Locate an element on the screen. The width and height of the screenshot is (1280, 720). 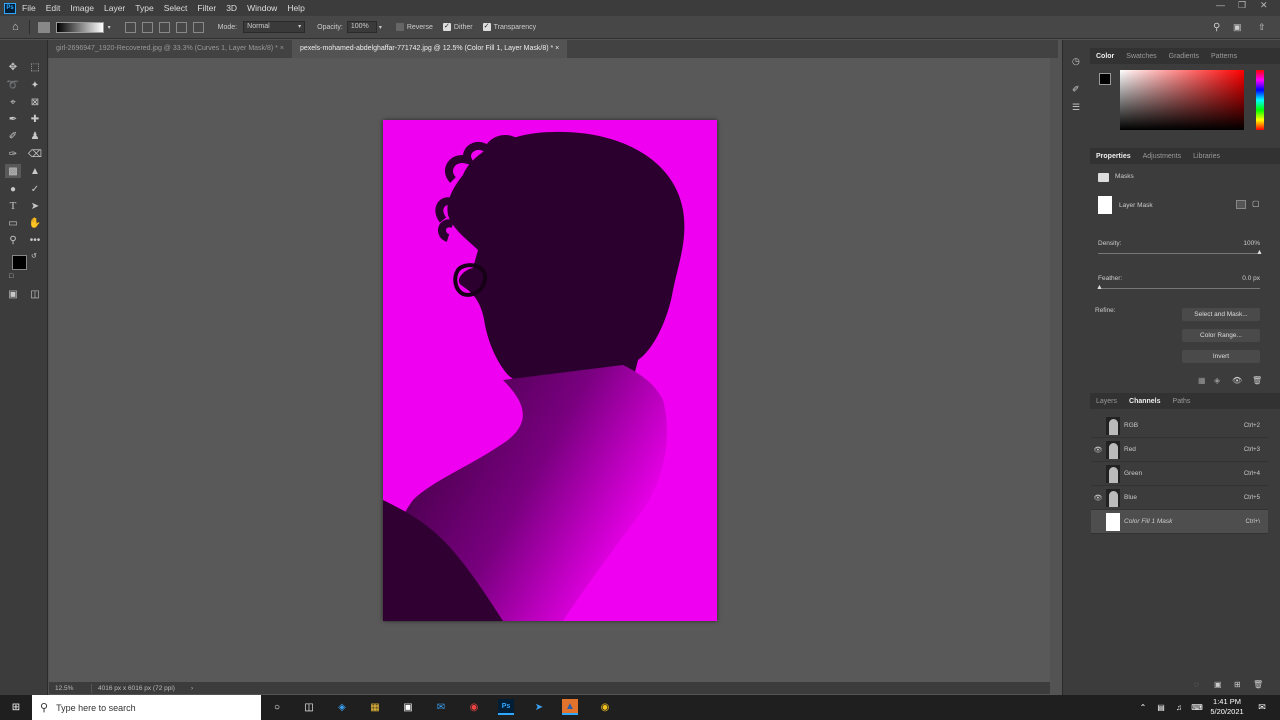
type-tool-icon: T is located at coordinates (13, 206).